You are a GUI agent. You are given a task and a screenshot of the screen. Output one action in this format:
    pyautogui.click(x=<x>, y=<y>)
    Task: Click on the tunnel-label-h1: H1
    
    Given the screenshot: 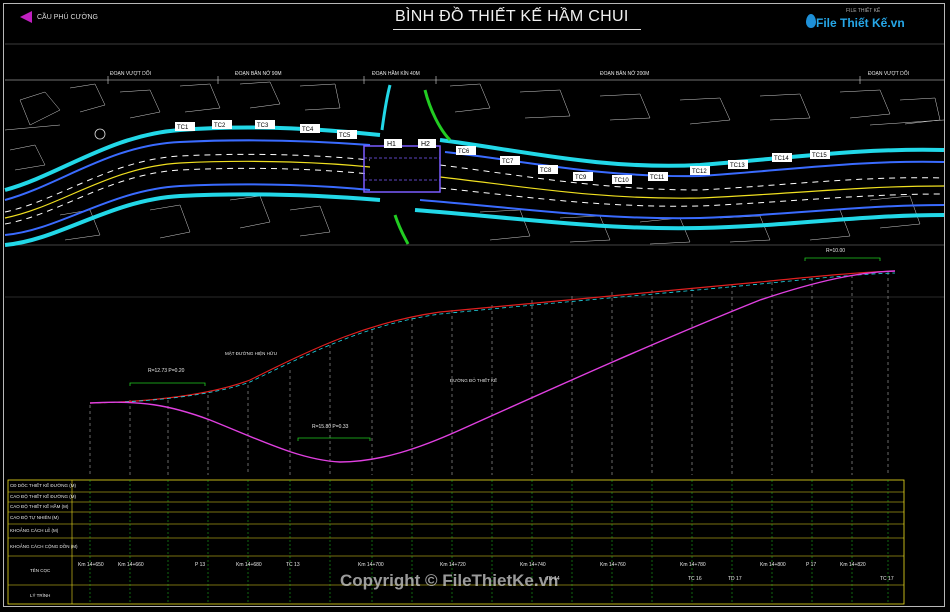 What is the action you would take?
    pyautogui.click(x=391, y=144)
    